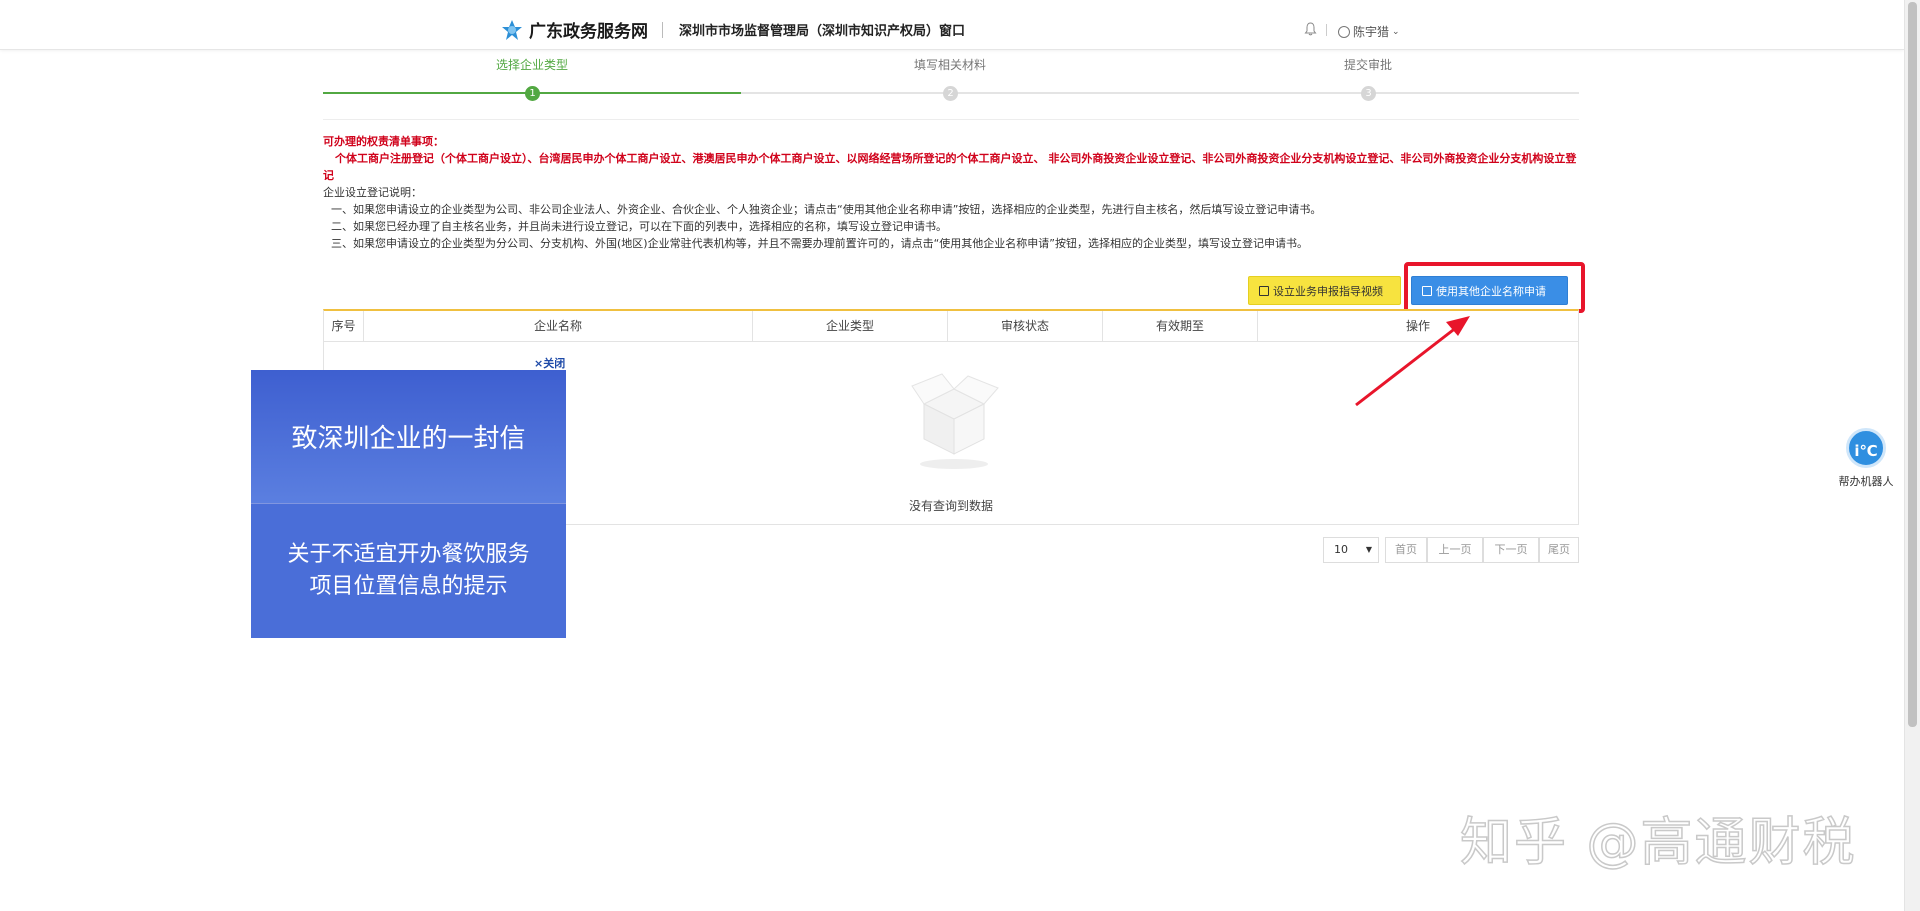 The width and height of the screenshot is (1920, 911). I want to click on next-page-button: 下一页, so click(1511, 550).